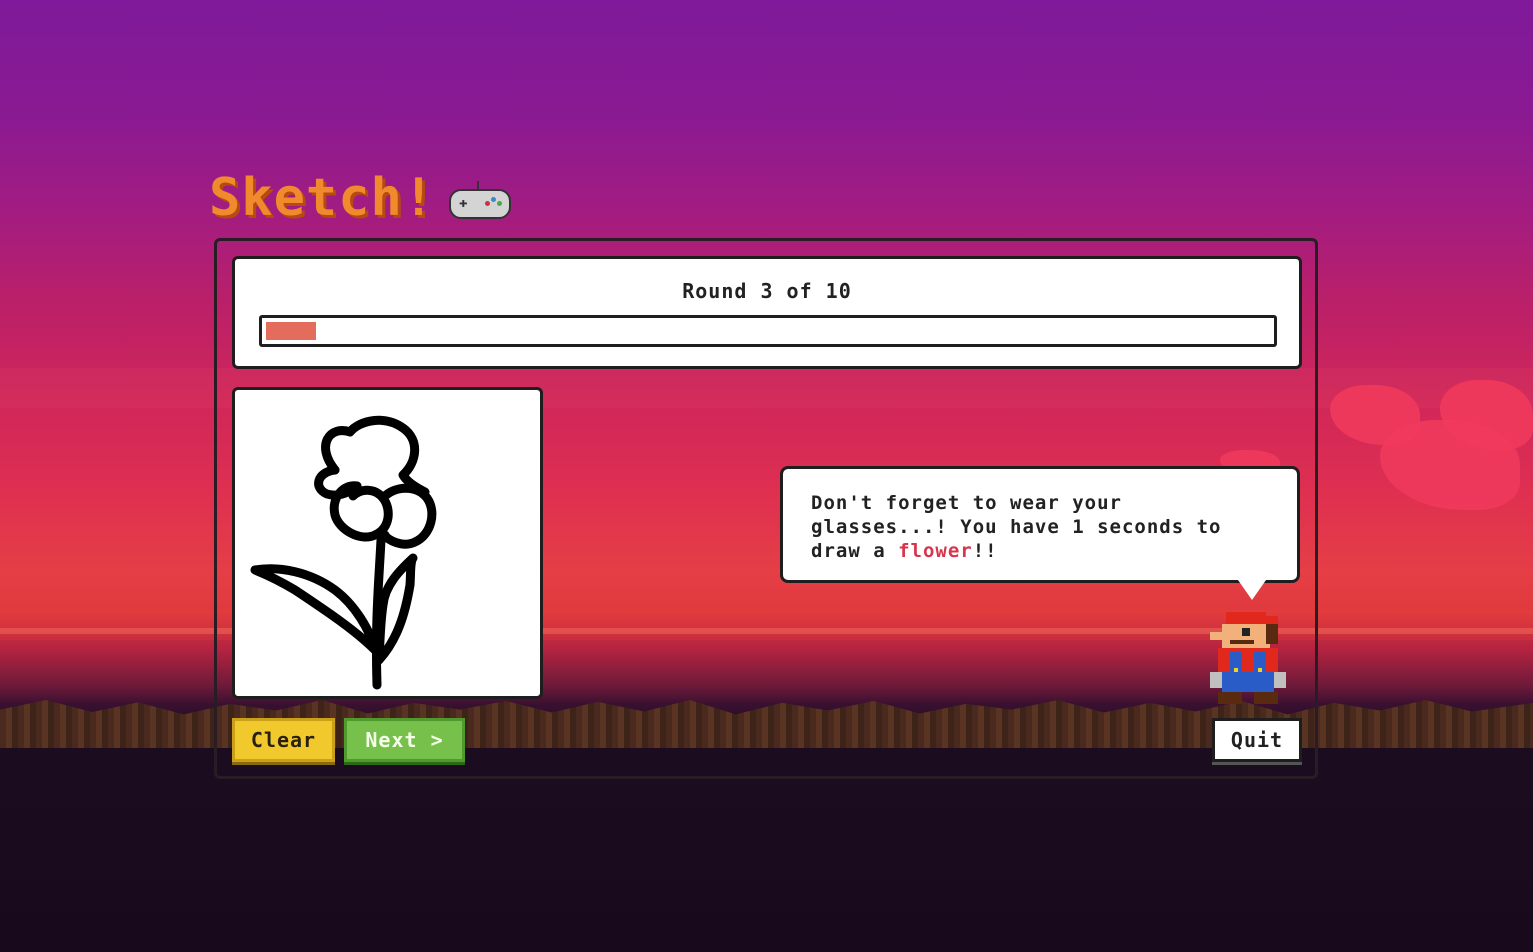 Image resolution: width=1533 pixels, height=952 pixels. What do you see at coordinates (935, 551) in the screenshot?
I see `target-word: flower` at bounding box center [935, 551].